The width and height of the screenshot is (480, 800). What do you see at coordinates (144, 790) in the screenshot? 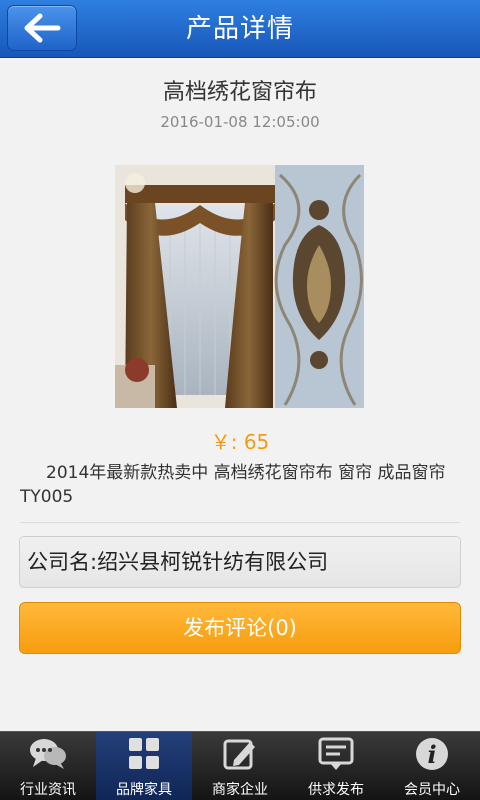
I see `tab-label: 品牌家具` at bounding box center [144, 790].